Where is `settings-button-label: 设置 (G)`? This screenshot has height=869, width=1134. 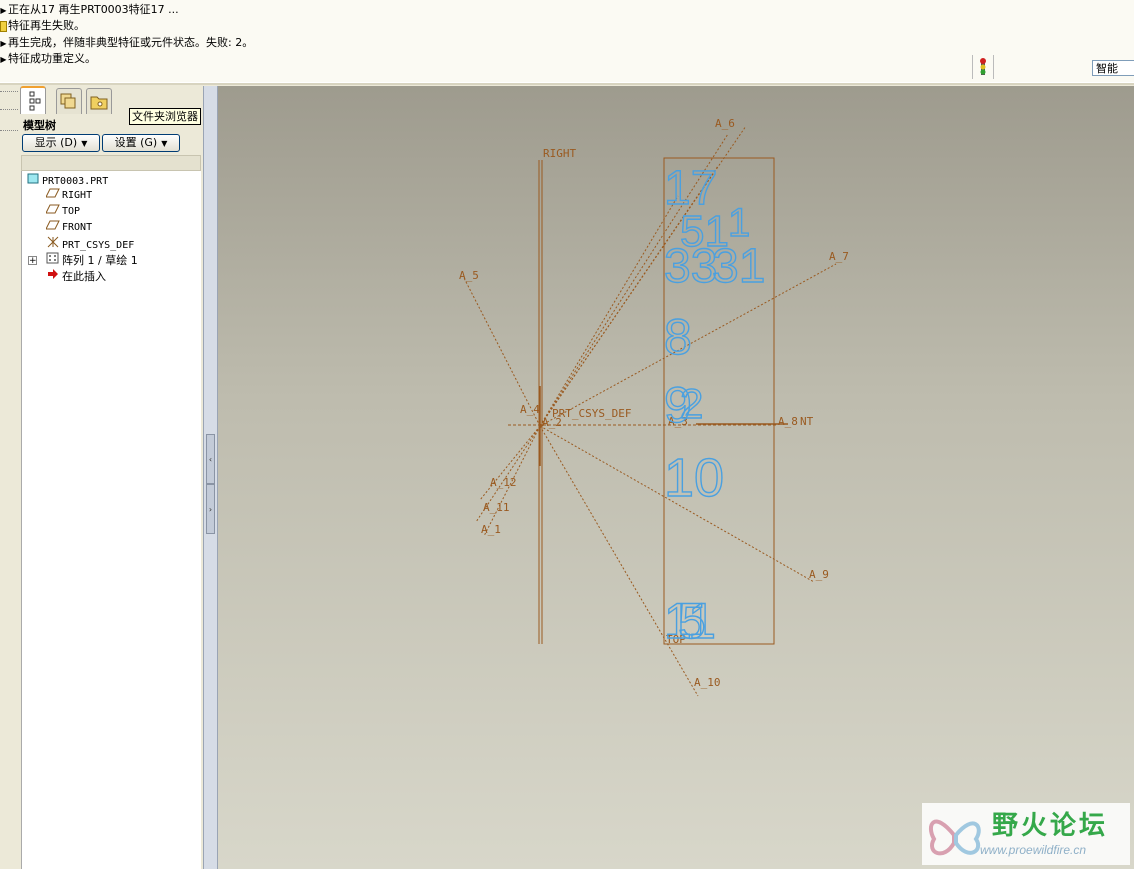 settings-button-label: 设置 (G) is located at coordinates (136, 142).